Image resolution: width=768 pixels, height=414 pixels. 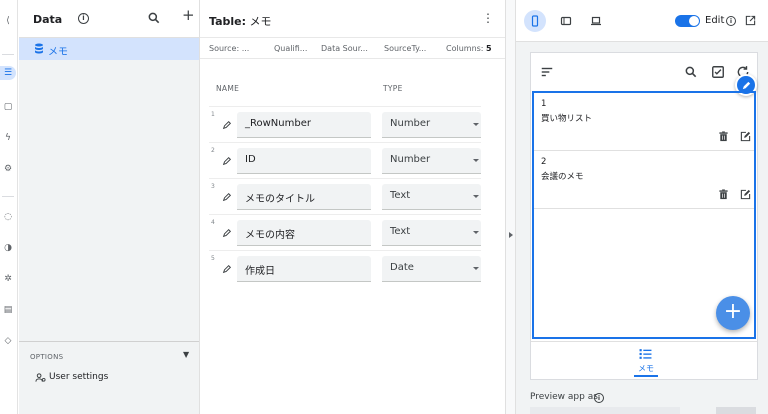 I want to click on column-type-select: Date, so click(x=431, y=269).